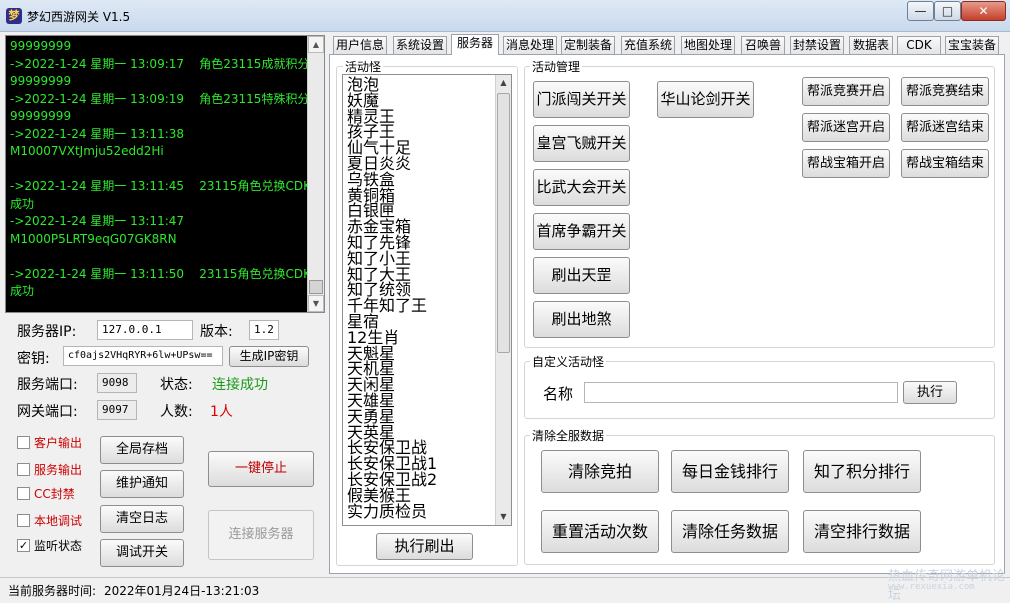 The width and height of the screenshot is (1010, 603). What do you see at coordinates (530, 45) in the screenshot?
I see `tab-message: 消息处理` at bounding box center [530, 45].